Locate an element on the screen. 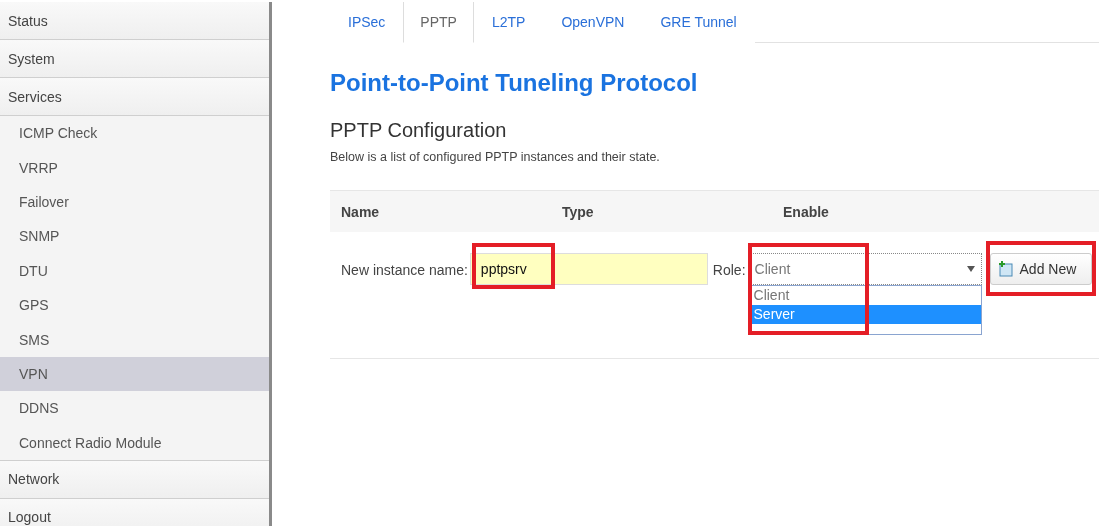  field-label: Role: is located at coordinates (729, 270).